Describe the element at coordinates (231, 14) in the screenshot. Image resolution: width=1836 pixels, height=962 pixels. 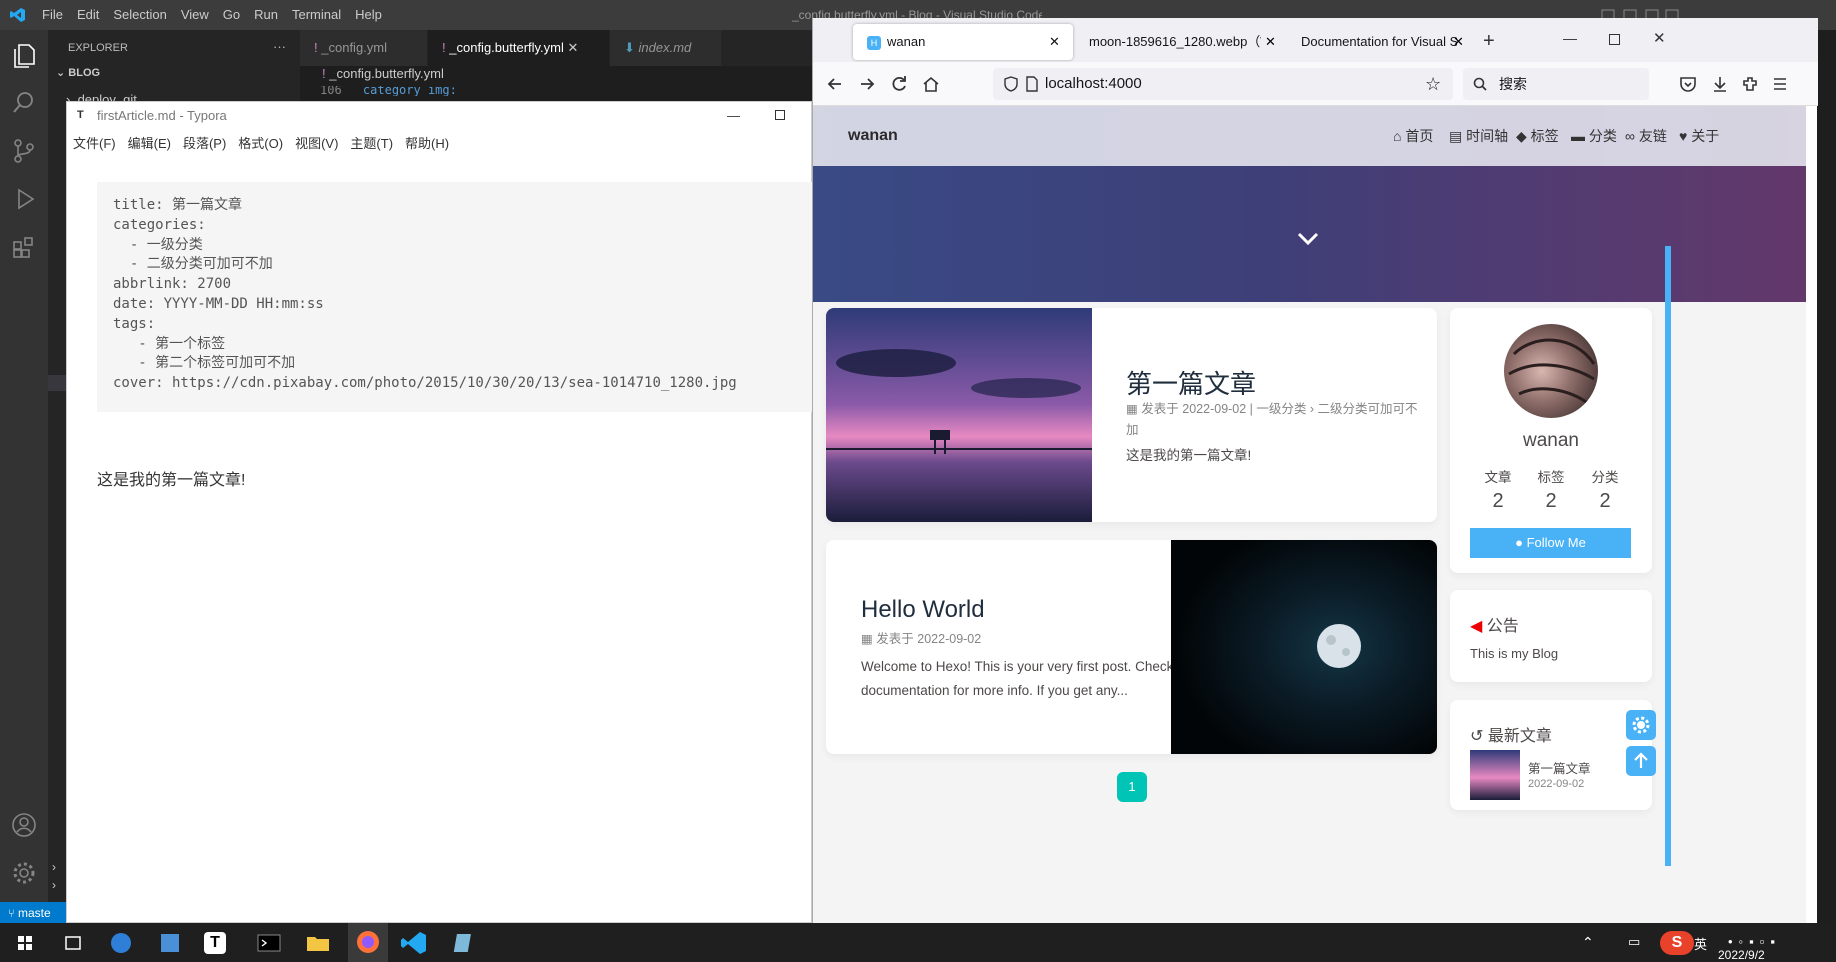
I see `menu-go: Go` at that location.